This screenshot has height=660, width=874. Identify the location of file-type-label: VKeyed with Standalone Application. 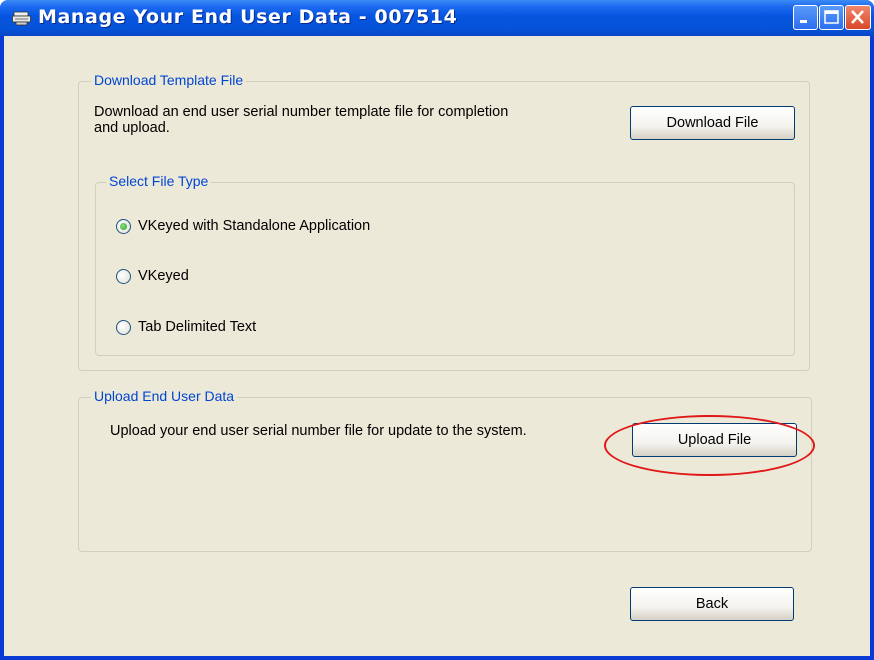
(254, 226).